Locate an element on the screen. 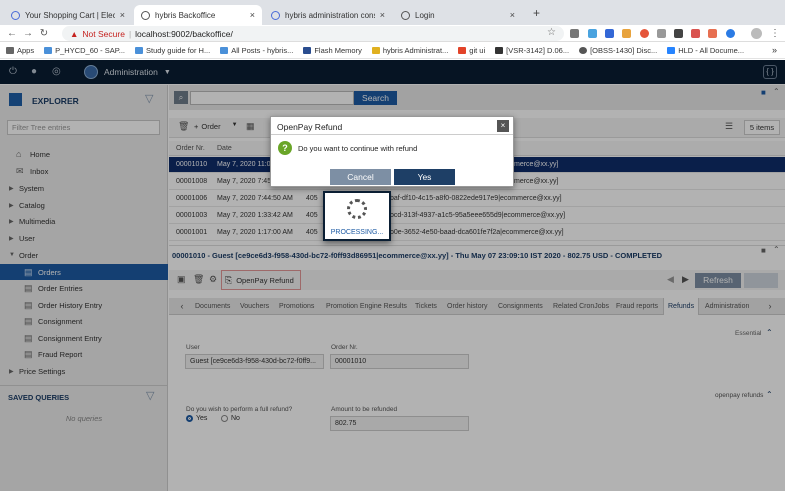 The image size is (785, 491). browser-tab-backoffice: hybris Backoffice × is located at coordinates (198, 15).